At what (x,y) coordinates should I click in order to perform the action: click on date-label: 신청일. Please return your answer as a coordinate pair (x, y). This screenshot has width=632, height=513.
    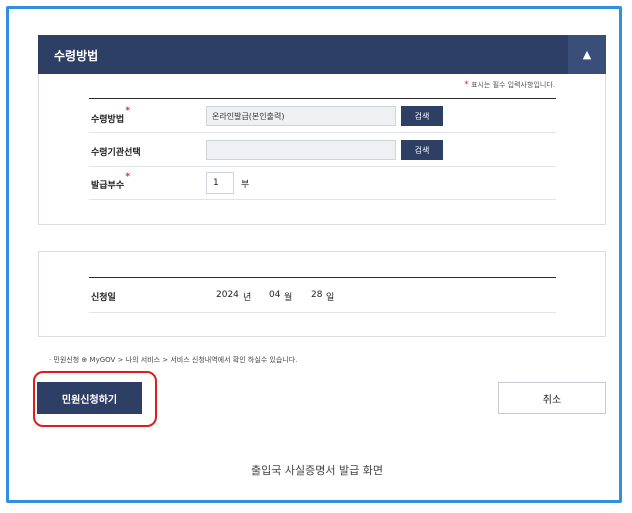
    Looking at the image, I should click on (103, 298).